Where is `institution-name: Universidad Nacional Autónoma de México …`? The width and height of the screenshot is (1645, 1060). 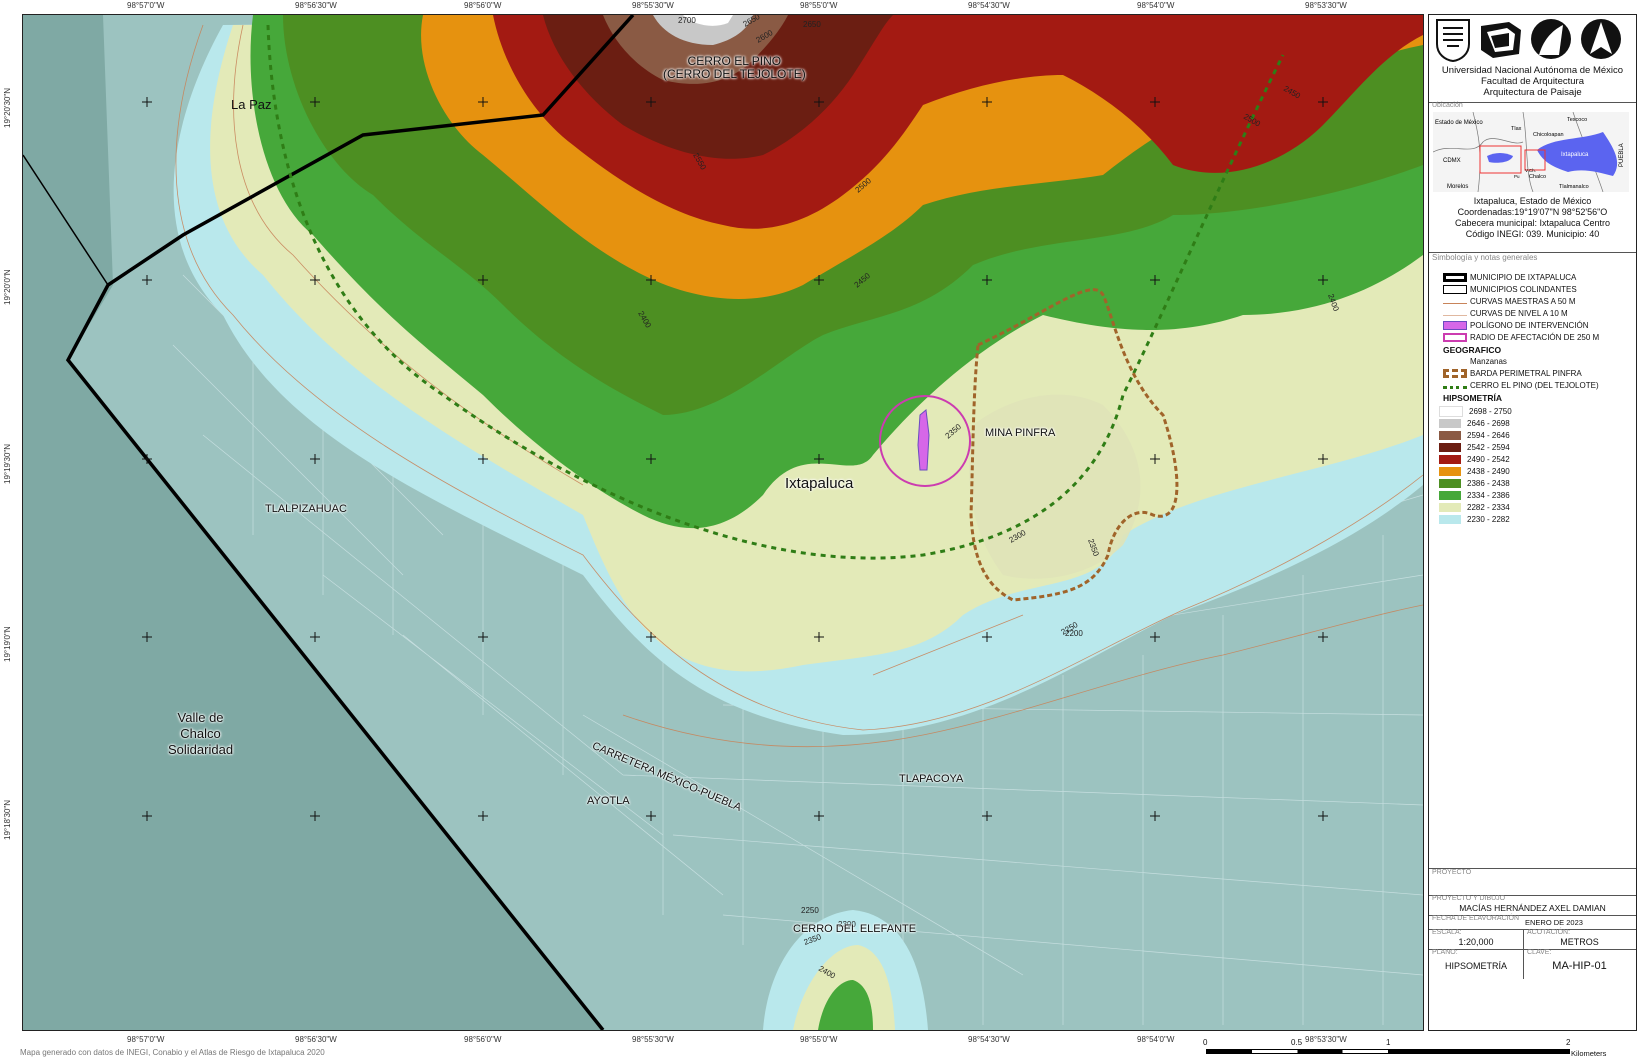 institution-name: Universidad Nacional Autónoma de México … is located at coordinates (1532, 81).